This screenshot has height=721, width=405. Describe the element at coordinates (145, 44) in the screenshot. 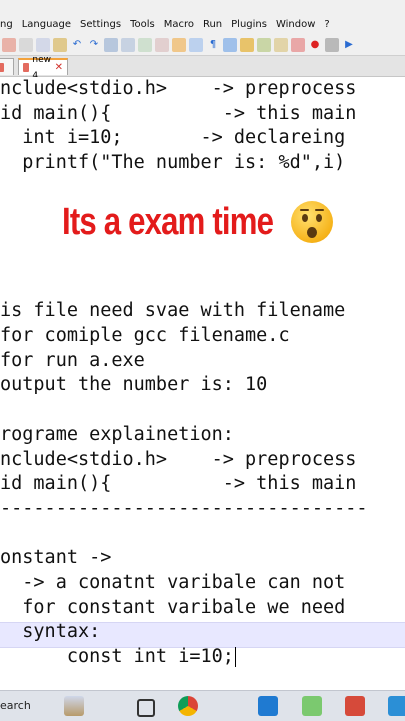

I see `zoom-in-icon` at that location.